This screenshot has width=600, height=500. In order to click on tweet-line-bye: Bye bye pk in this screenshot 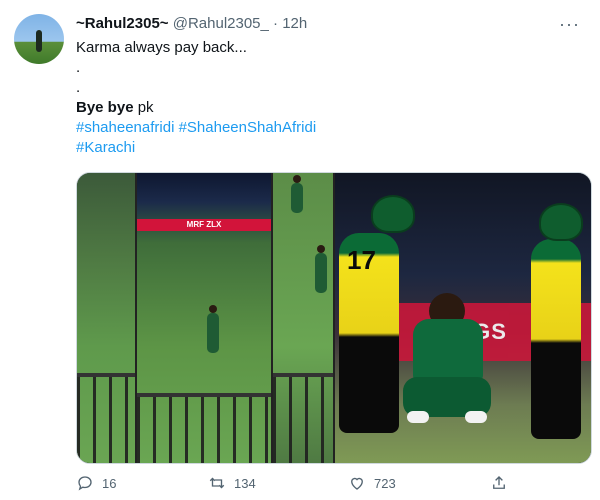, I will do `click(326, 108)`.